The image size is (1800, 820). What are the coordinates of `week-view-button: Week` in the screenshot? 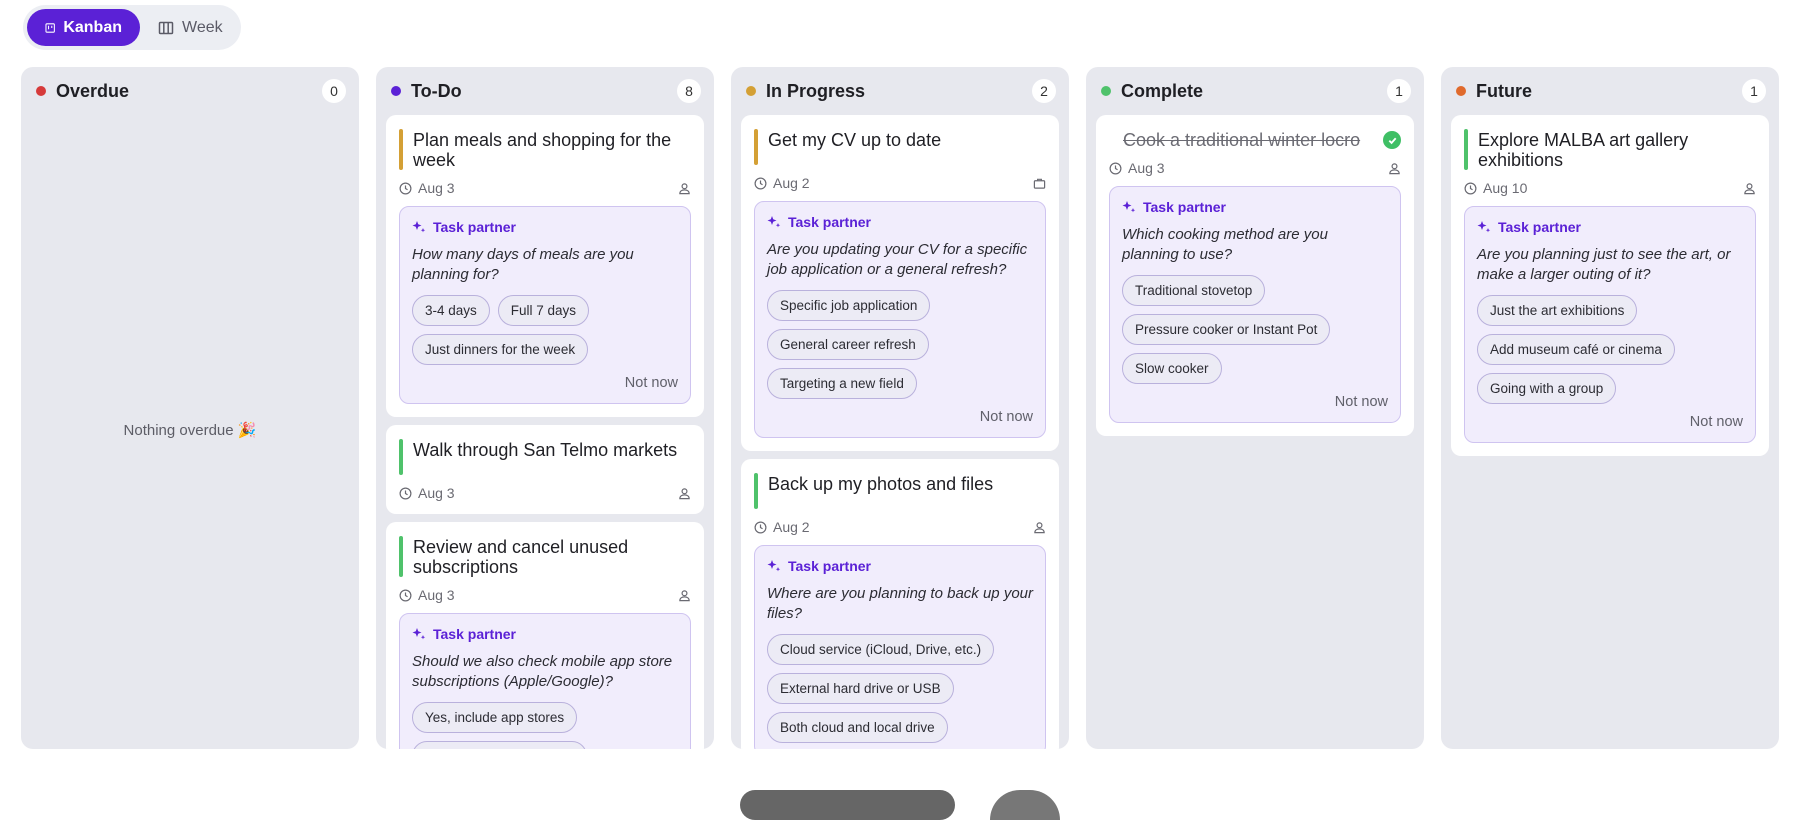 It's located at (190, 27).